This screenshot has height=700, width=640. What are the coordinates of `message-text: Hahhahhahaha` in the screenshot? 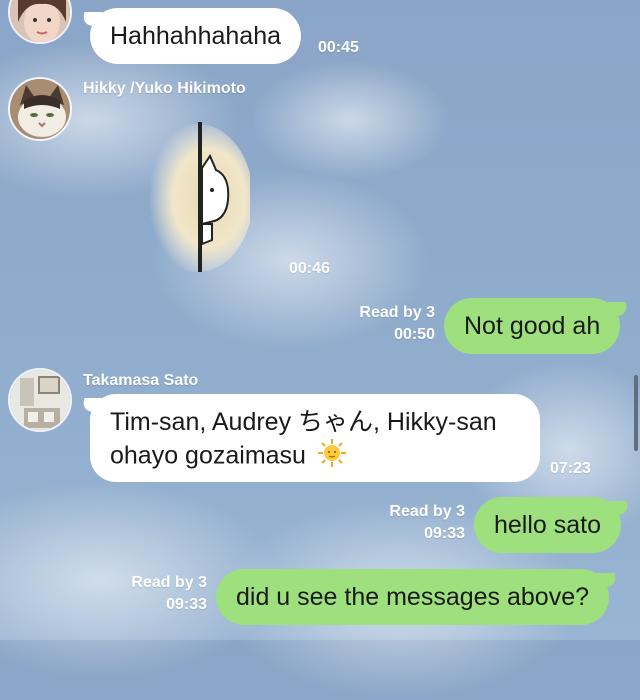 It's located at (195, 36).